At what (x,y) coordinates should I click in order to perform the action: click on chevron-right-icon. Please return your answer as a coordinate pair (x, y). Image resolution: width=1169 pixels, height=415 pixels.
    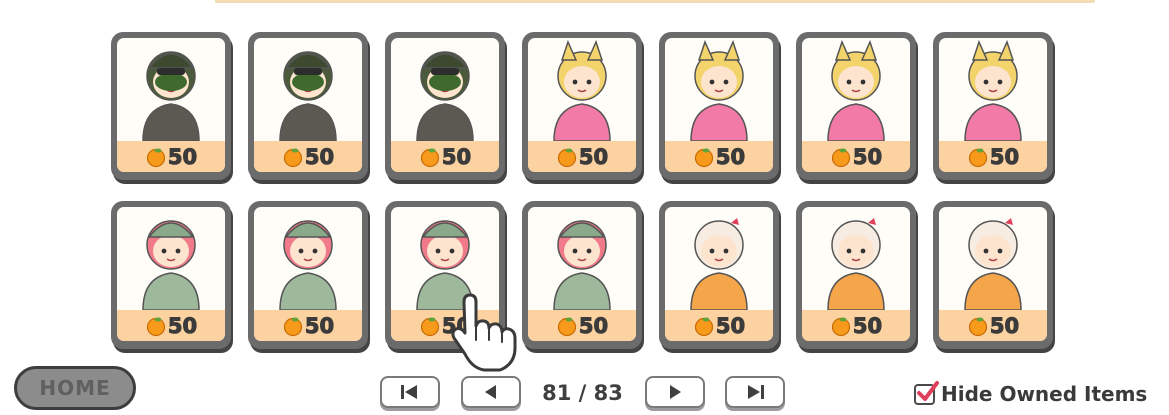
    Looking at the image, I should click on (675, 392).